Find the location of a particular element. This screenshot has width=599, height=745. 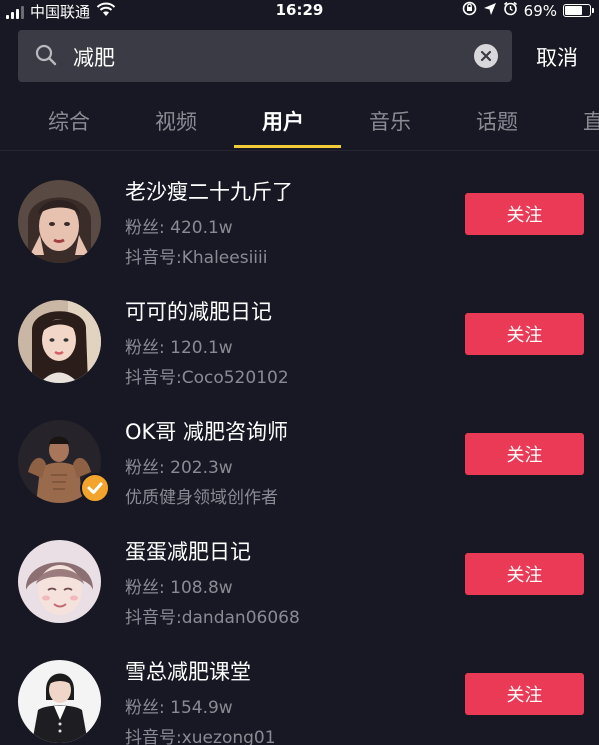

user-name: 老沙瘦二十九斤了 is located at coordinates (209, 192).